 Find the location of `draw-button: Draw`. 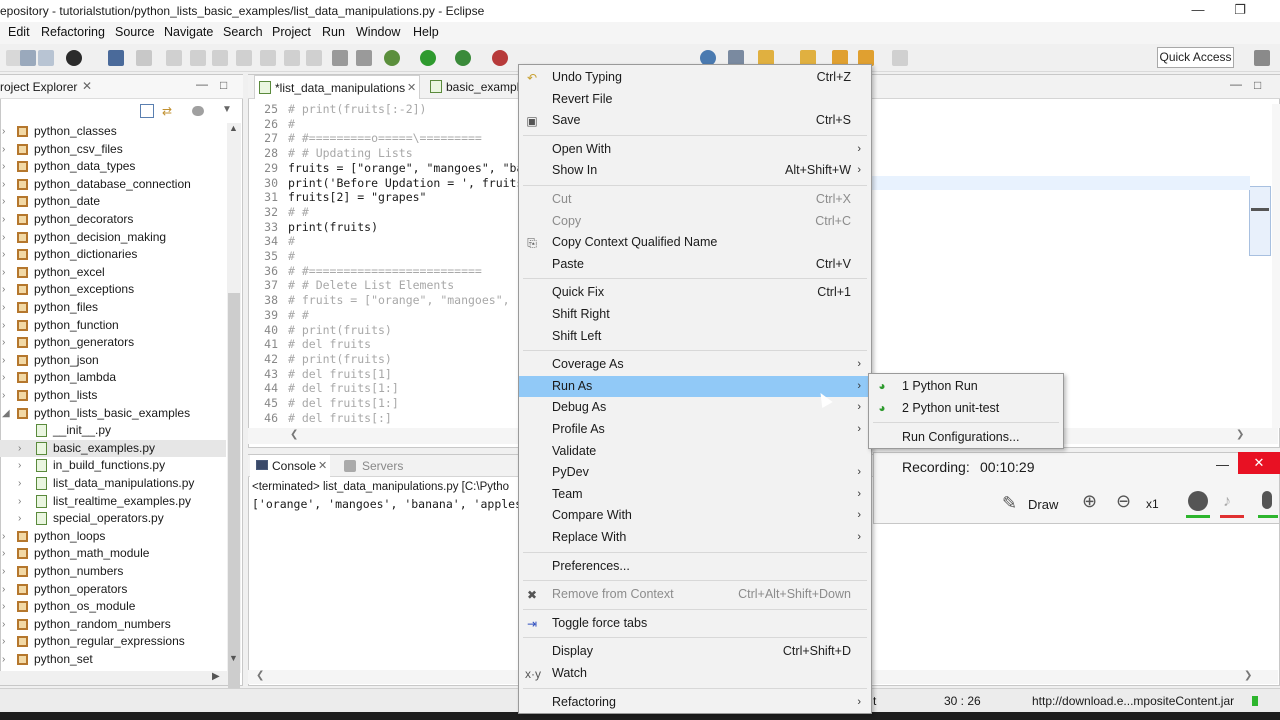

draw-button: Draw is located at coordinates (1043, 504).